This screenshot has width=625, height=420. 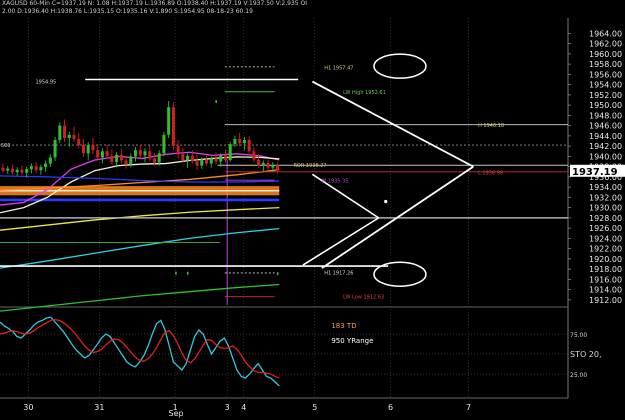 I want to click on price-tick-label: 1958.00, so click(x=605, y=64).